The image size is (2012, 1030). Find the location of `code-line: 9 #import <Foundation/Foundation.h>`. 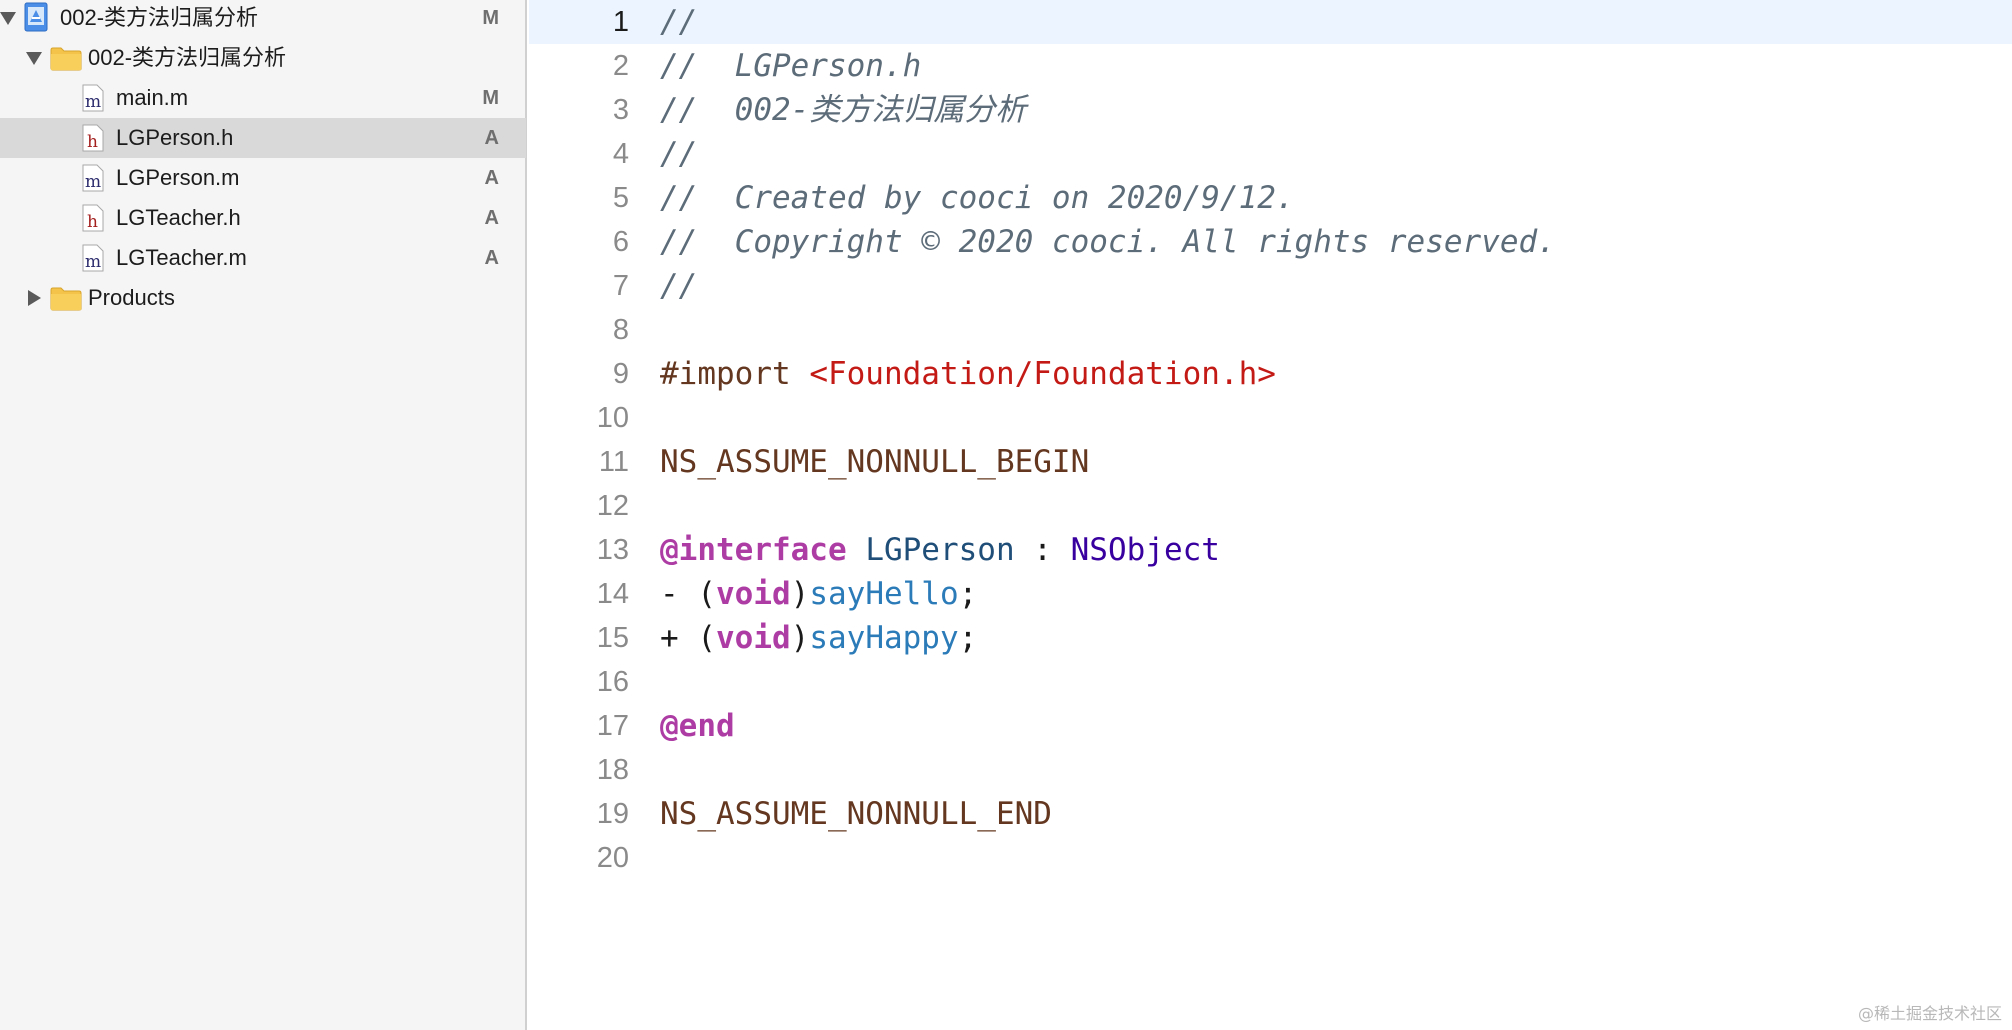

code-line: 9 #import <Foundation/Foundation.h> is located at coordinates (1270, 374).